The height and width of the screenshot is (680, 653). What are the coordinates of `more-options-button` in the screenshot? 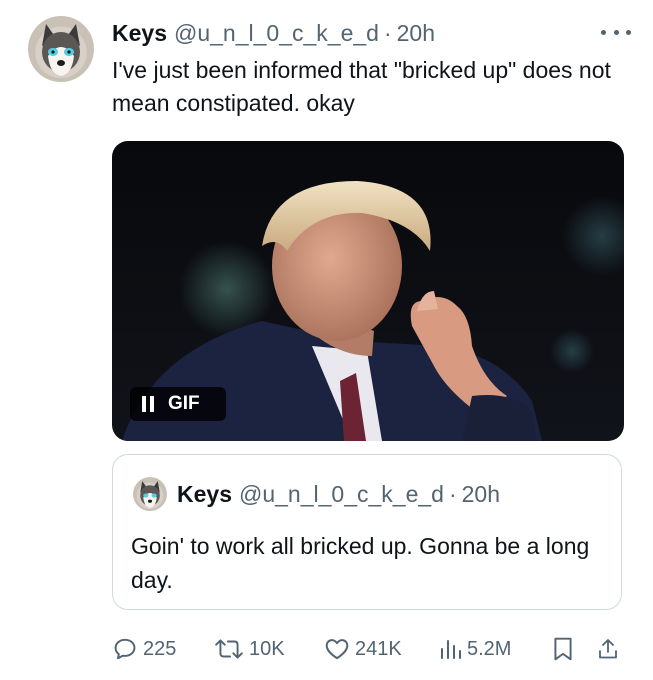 It's located at (616, 32).